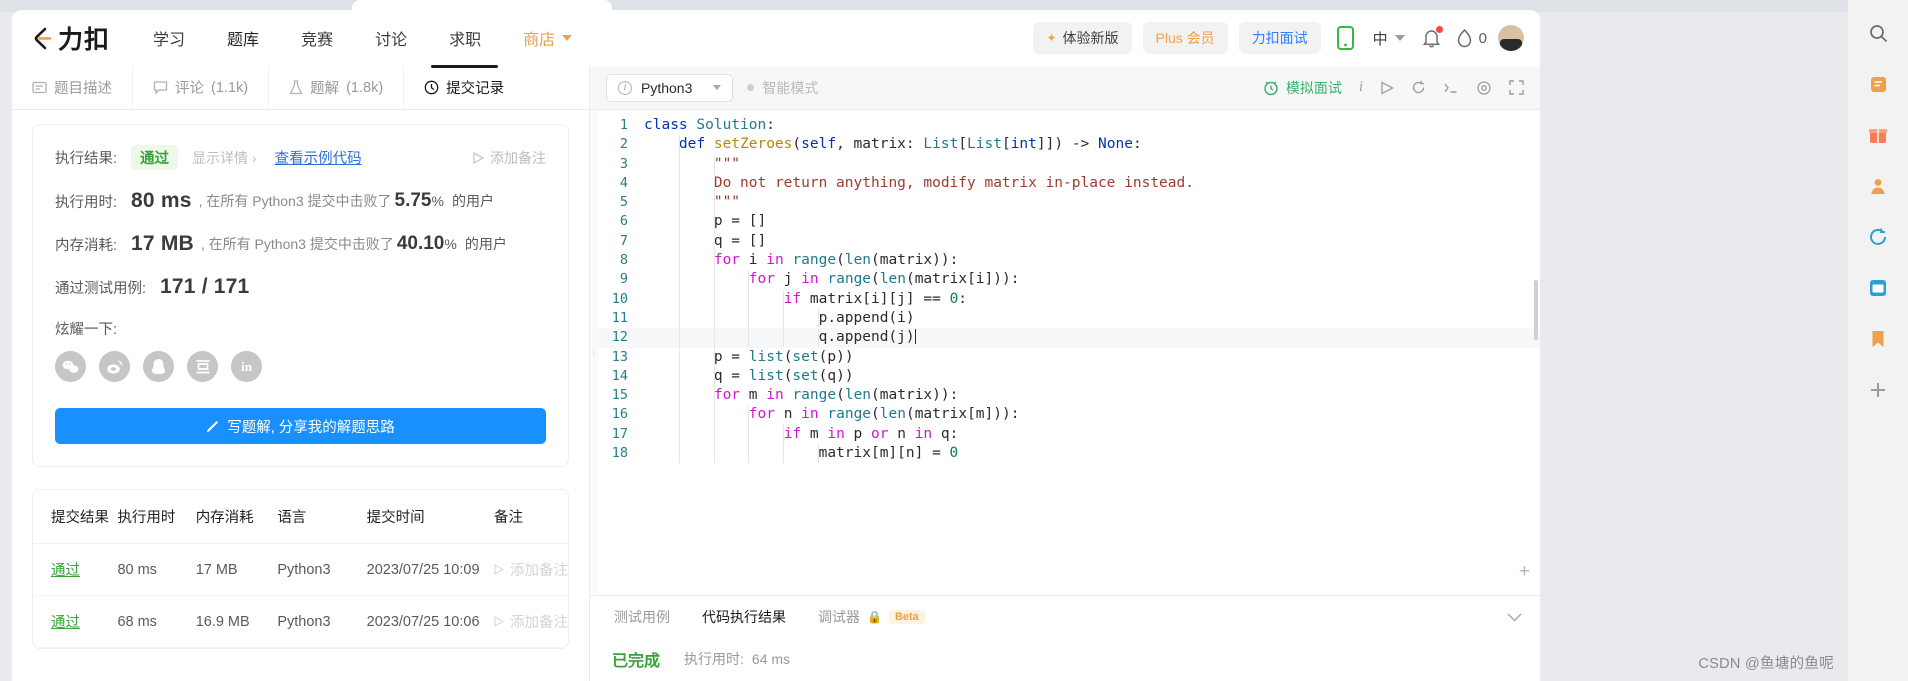  Describe the element at coordinates (318, 157) in the screenshot. I see `view-sample-code-link: 查看示例代码` at that location.